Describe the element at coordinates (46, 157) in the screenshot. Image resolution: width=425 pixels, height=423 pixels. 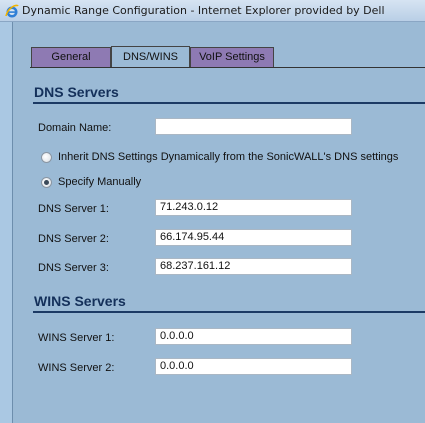
I see `inherit-dns-radio` at that location.